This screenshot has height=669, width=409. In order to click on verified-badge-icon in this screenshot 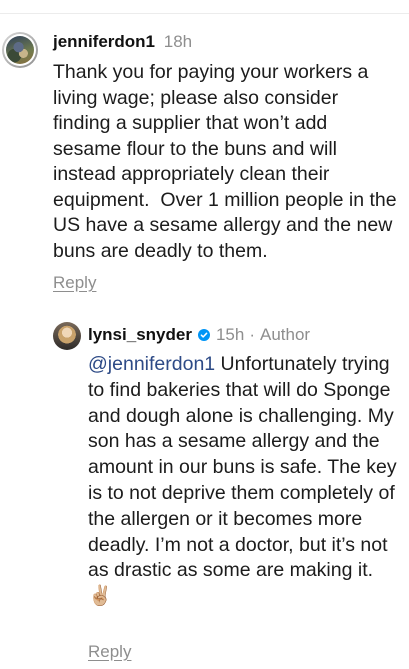, I will do `click(203, 335)`.